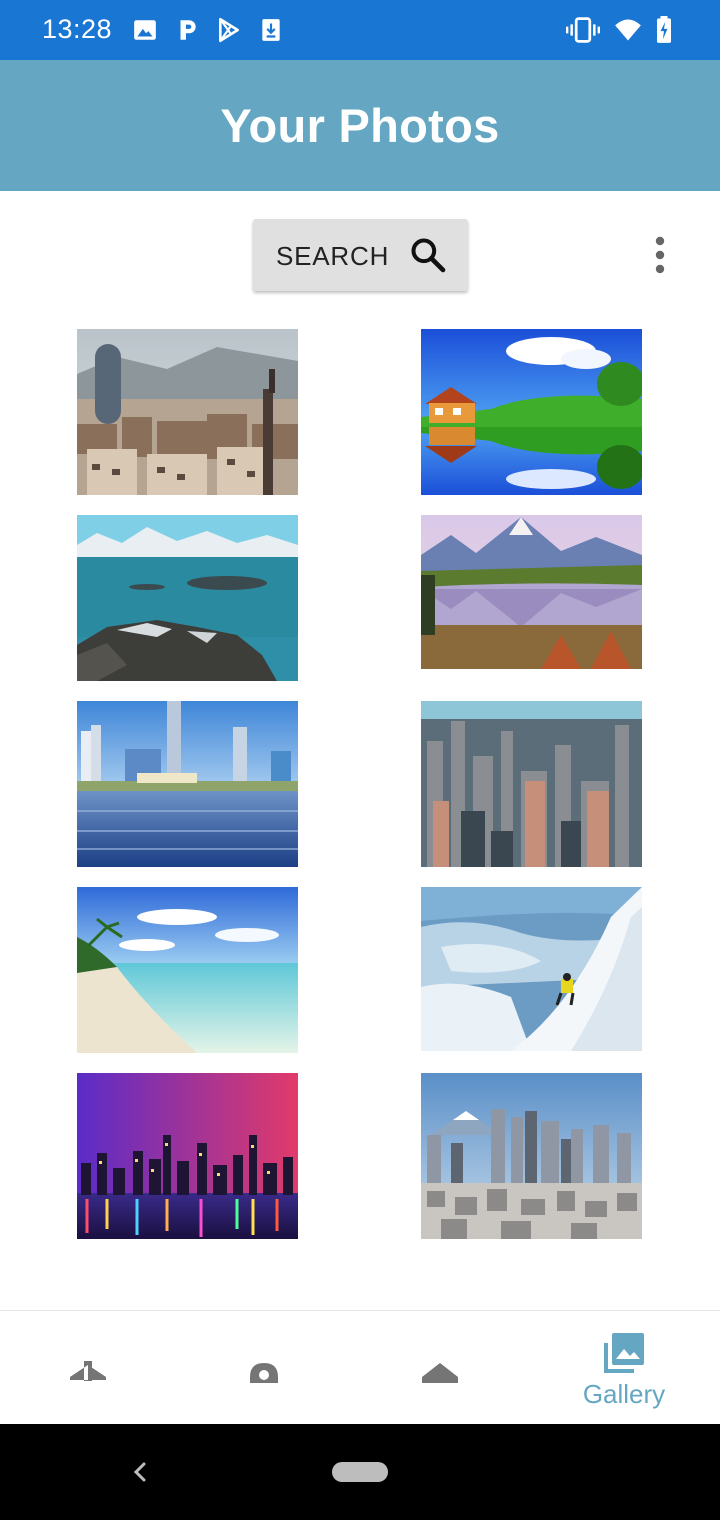  I want to click on app-bar: Your Photos, so click(360, 125).